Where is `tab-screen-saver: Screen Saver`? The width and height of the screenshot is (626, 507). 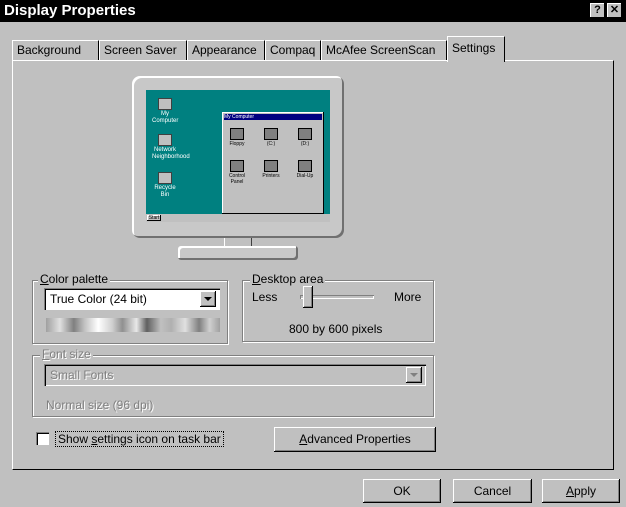
tab-screen-saver: Screen Saver is located at coordinates (143, 50).